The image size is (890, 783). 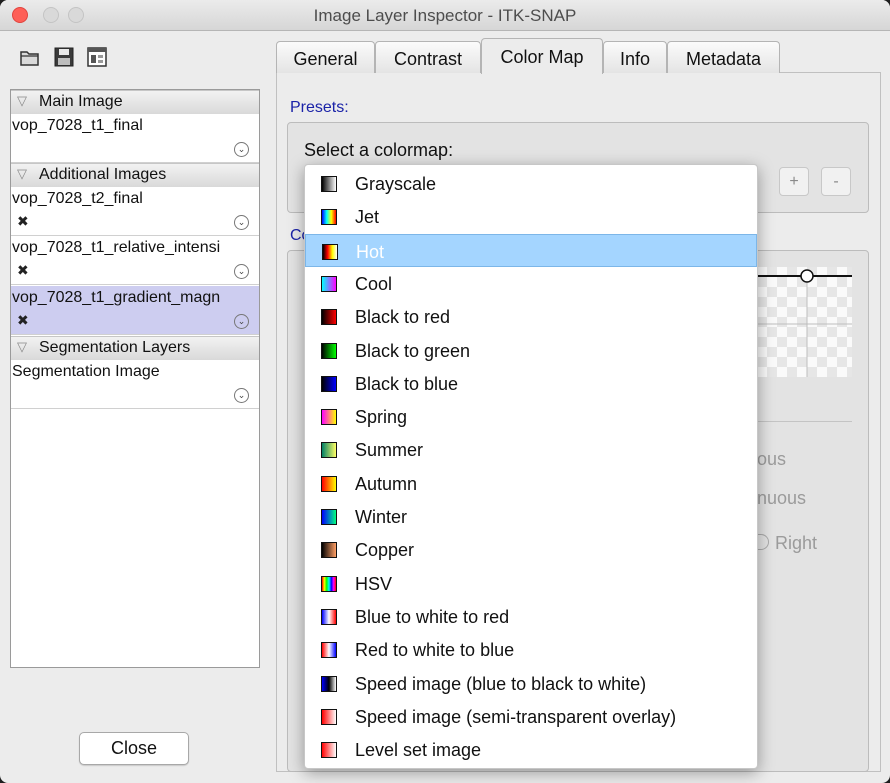 I want to click on colormap-option-label: Jet, so click(x=367, y=217).